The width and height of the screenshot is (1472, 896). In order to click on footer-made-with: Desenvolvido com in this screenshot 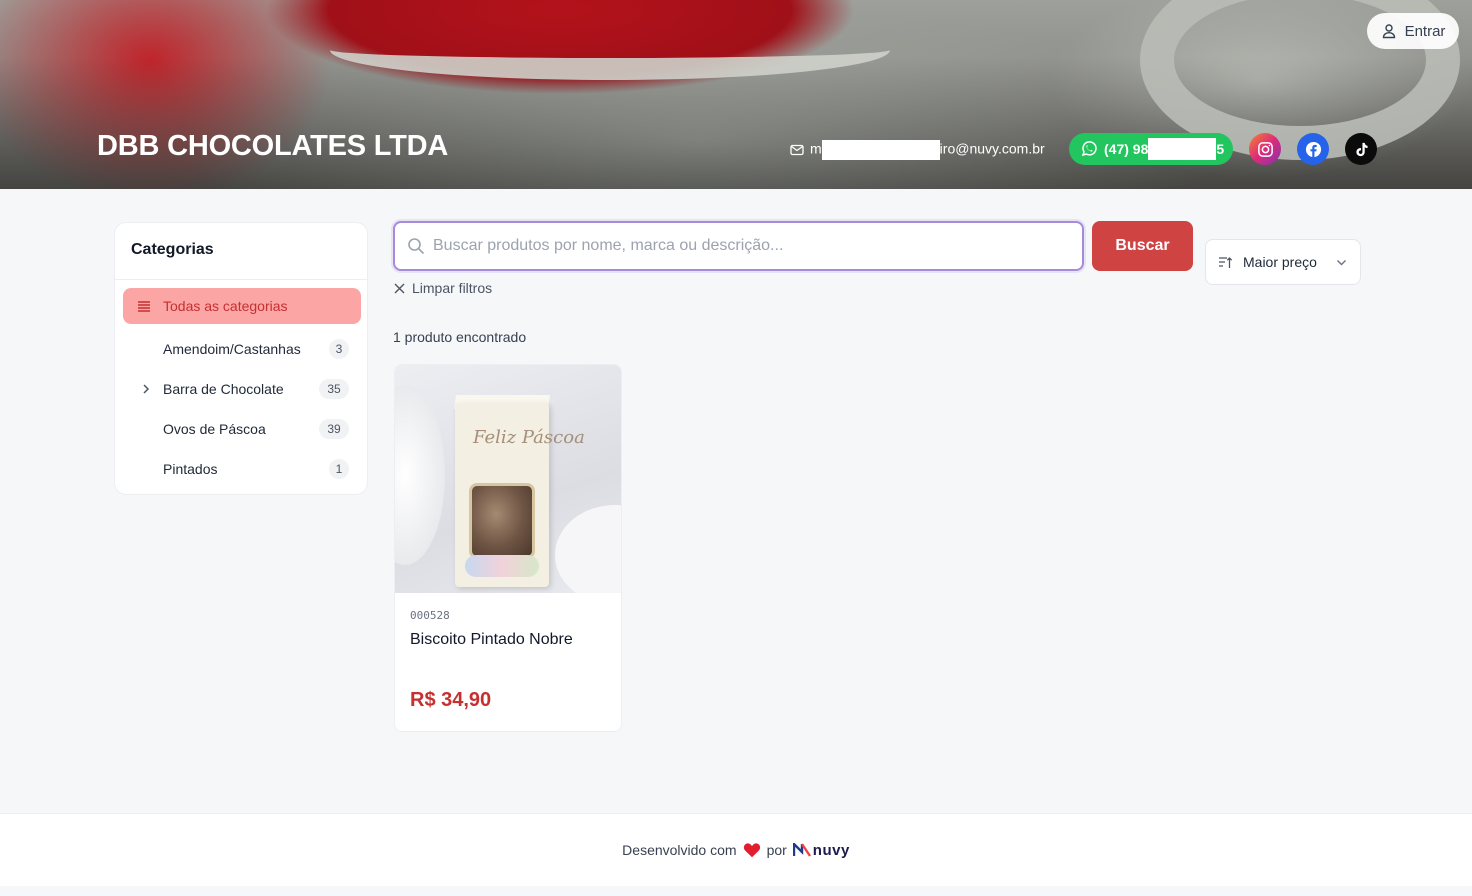, I will do `click(679, 850)`.